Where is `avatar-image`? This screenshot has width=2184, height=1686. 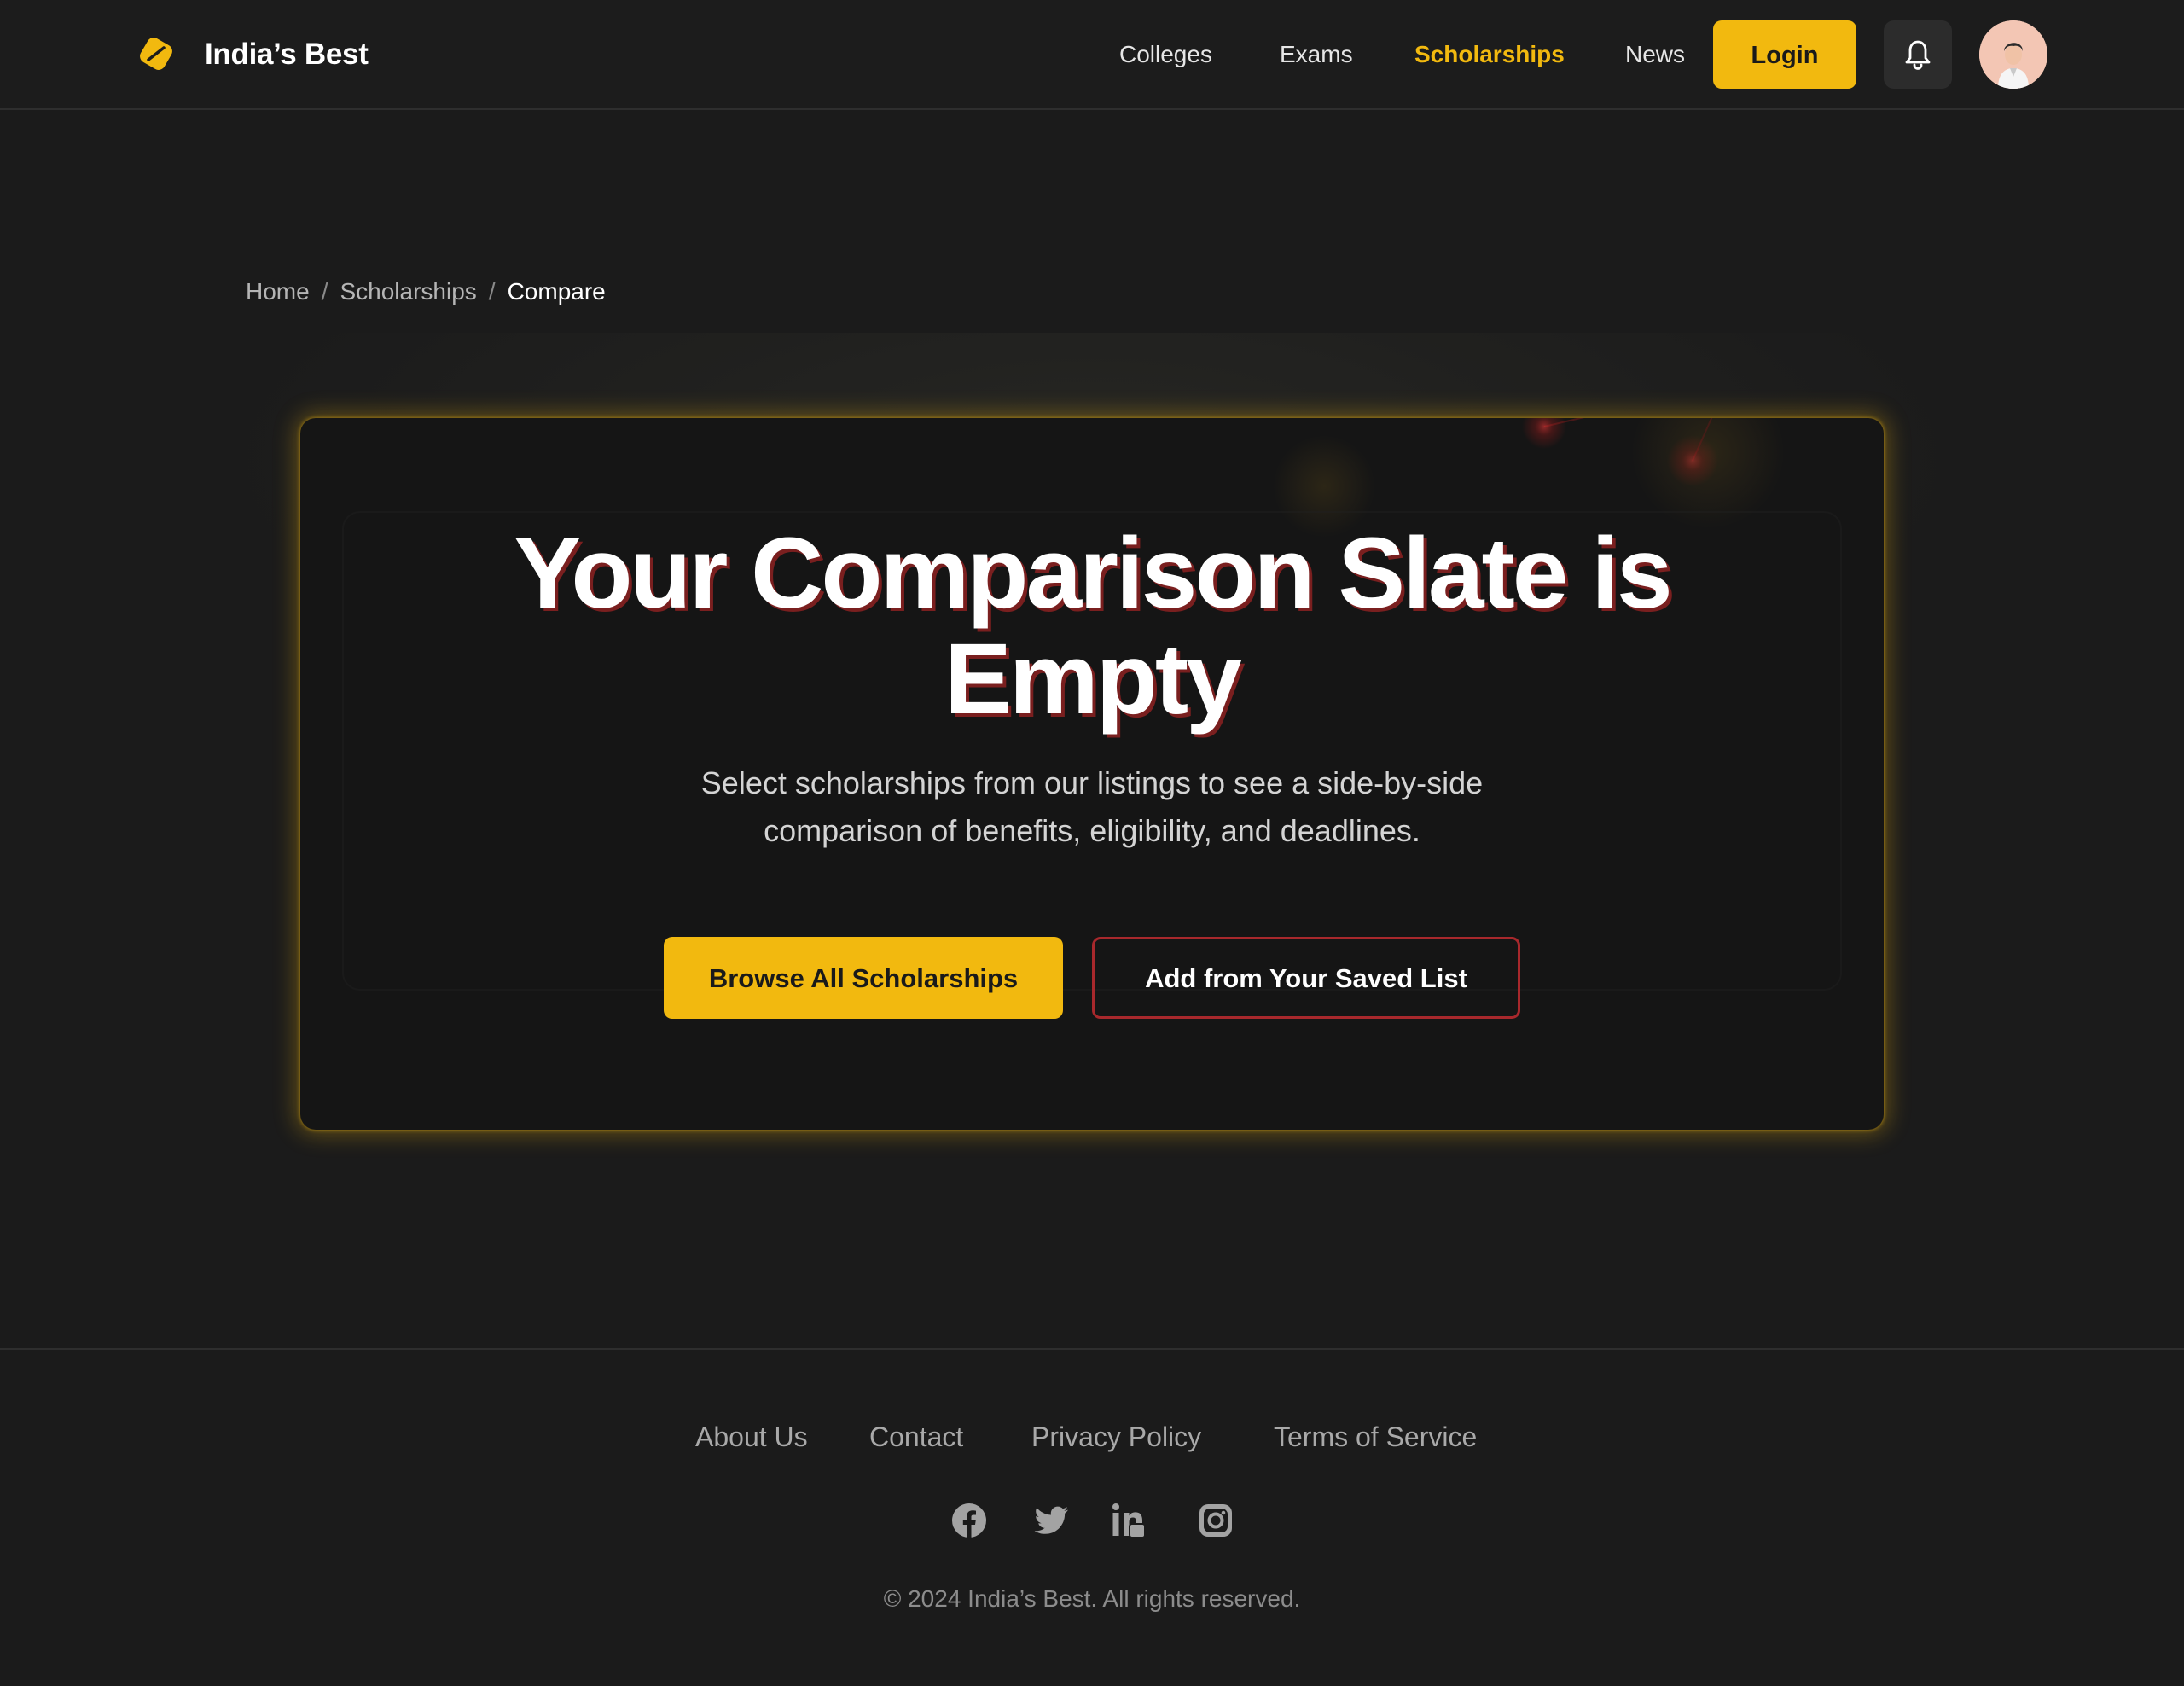
avatar-image is located at coordinates (2014, 54).